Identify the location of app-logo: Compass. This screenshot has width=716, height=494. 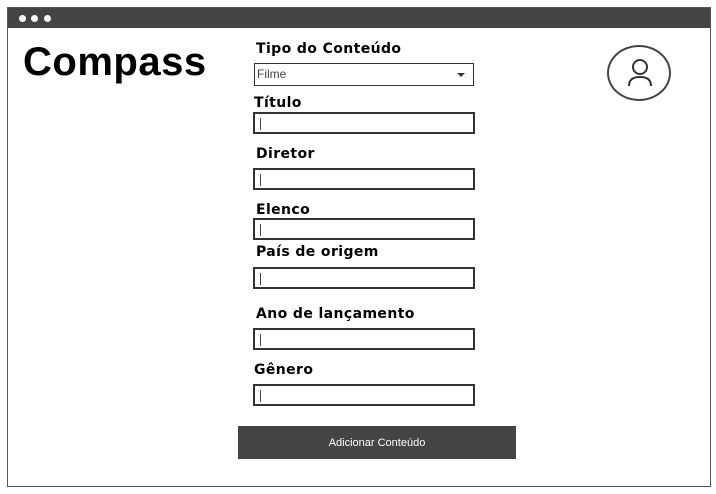
(115, 62).